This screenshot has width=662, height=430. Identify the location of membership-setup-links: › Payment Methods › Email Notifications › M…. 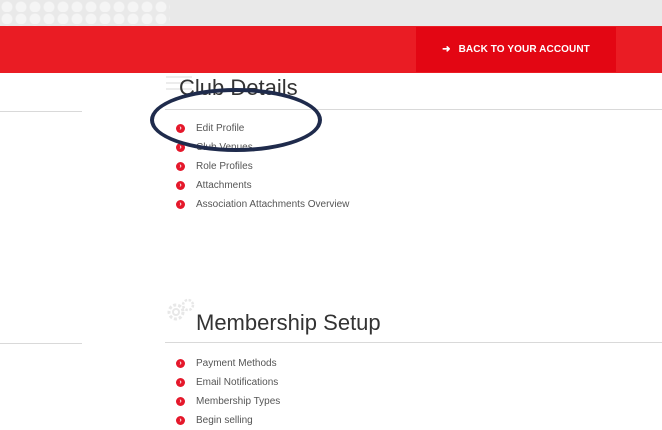
(228, 392).